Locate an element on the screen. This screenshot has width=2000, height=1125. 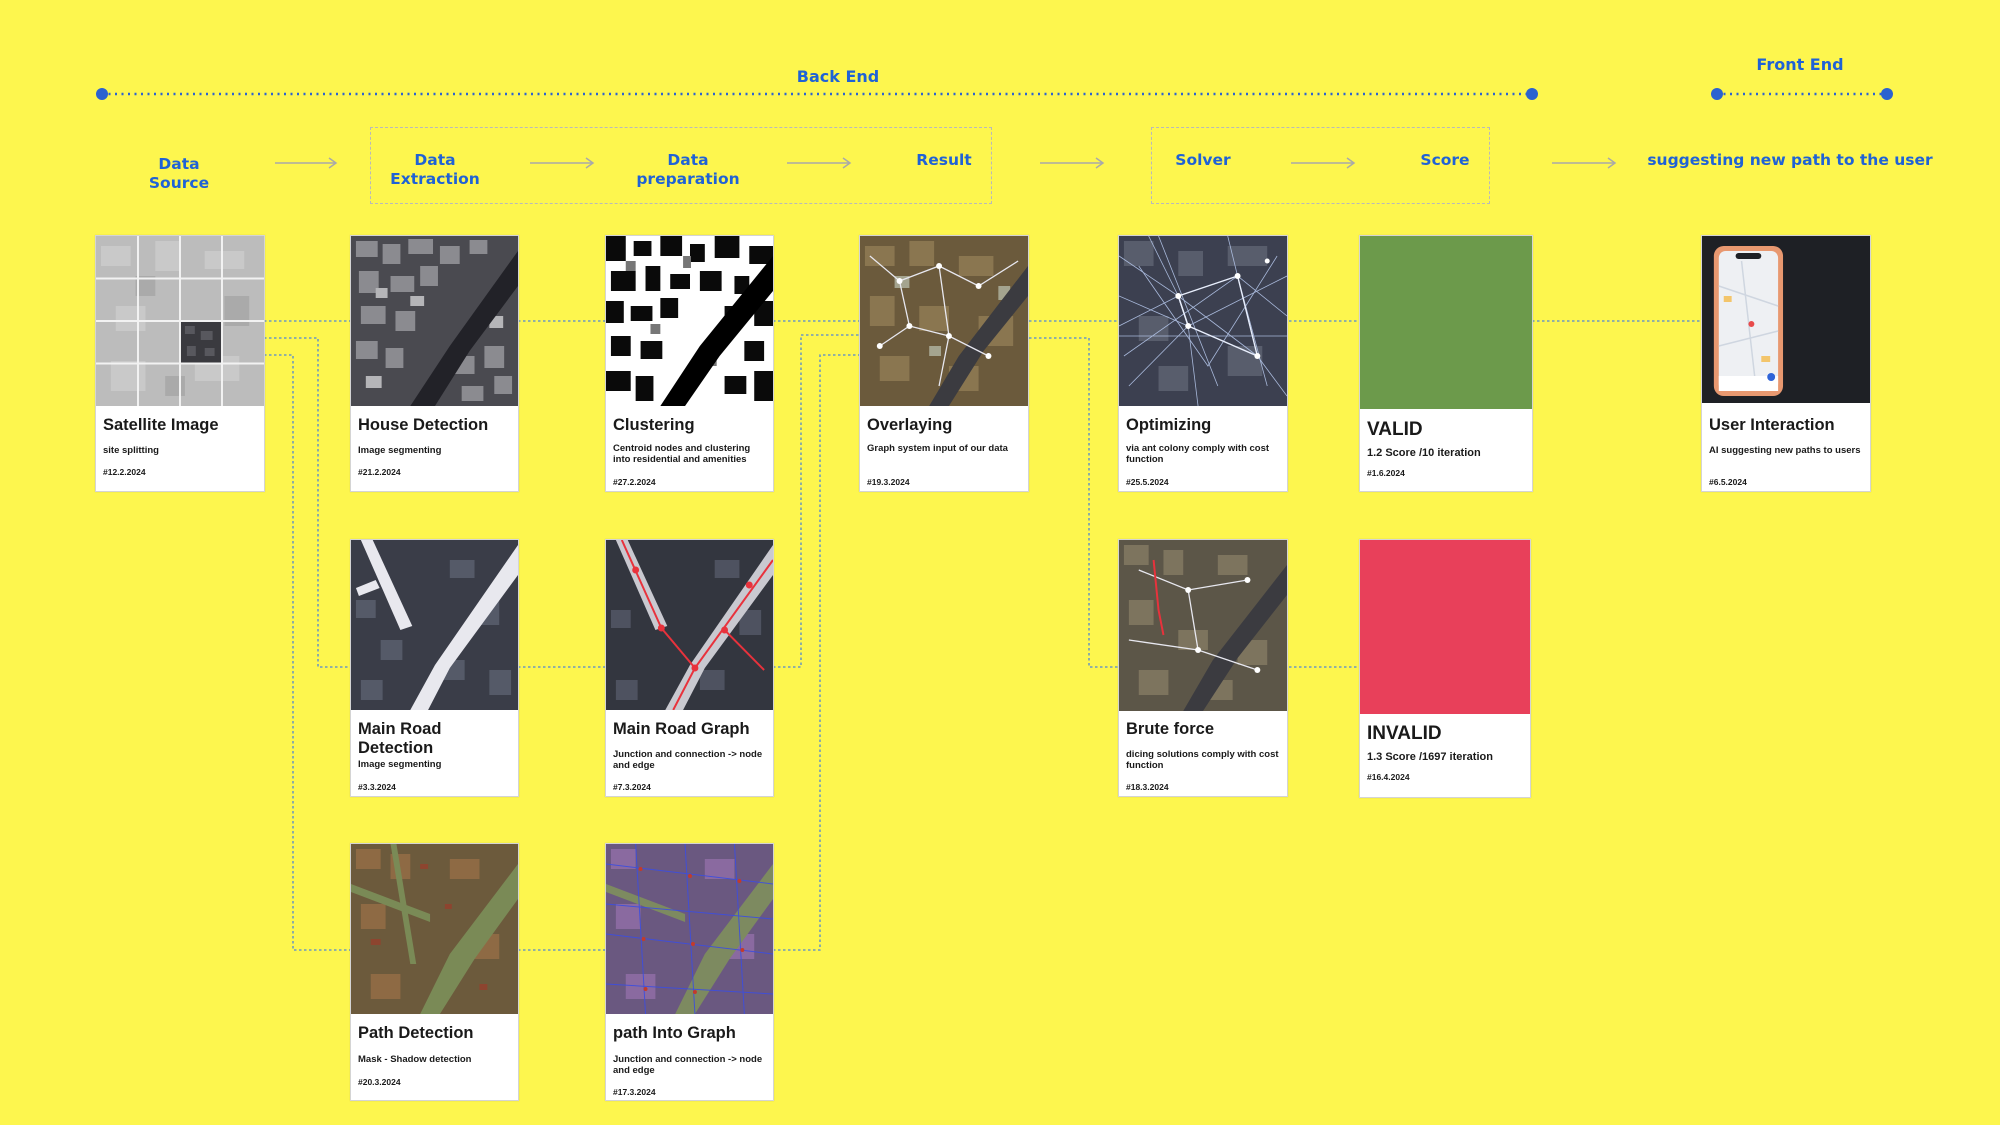
card-title: User Interaction is located at coordinates (1772, 425).